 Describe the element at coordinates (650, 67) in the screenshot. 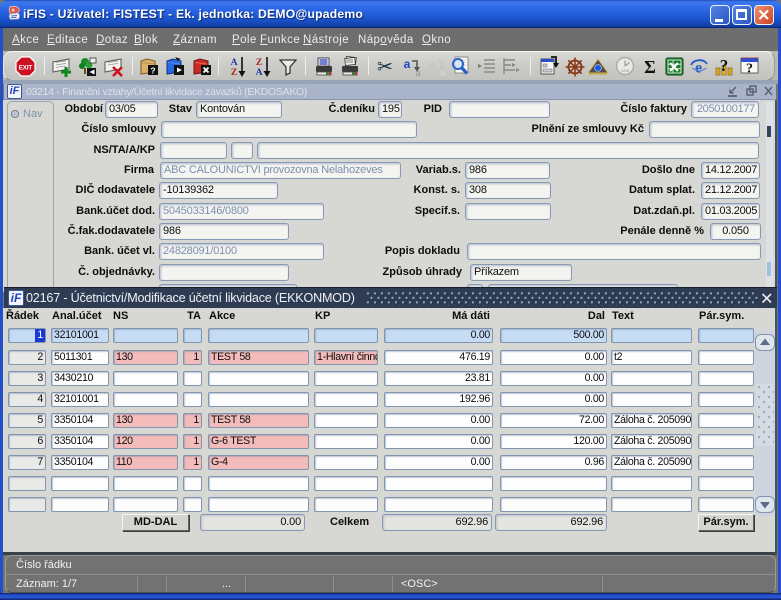

I see `svg-text: Σ` at that location.